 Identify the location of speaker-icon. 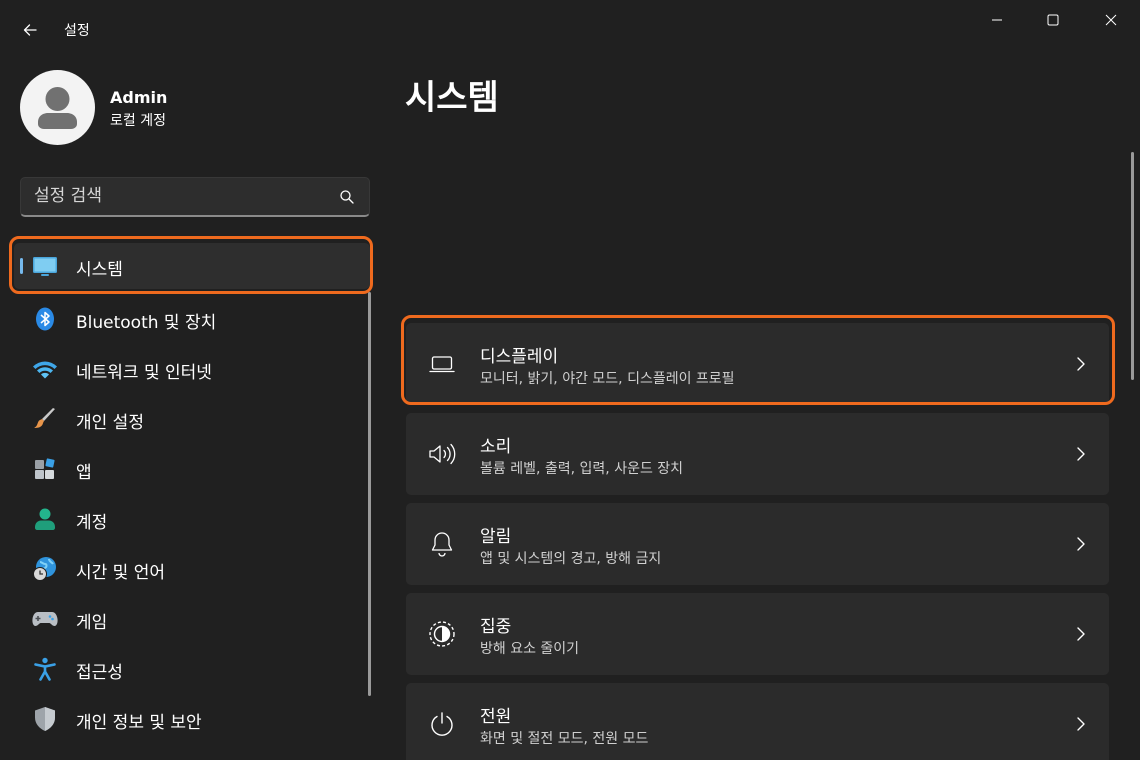
(442, 454).